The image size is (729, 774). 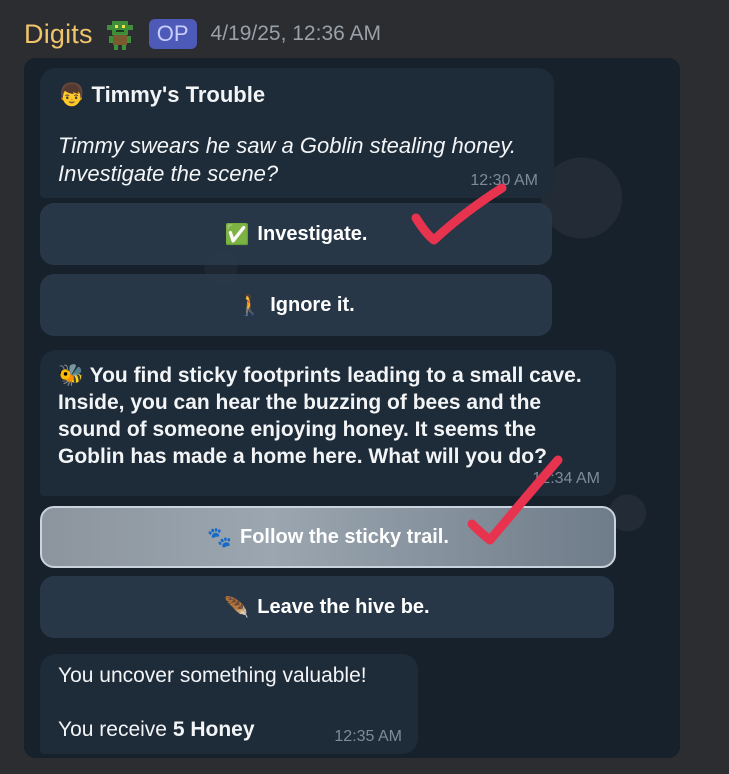 I want to click on reward-line-2: You receive 5 Honey, so click(x=156, y=730).